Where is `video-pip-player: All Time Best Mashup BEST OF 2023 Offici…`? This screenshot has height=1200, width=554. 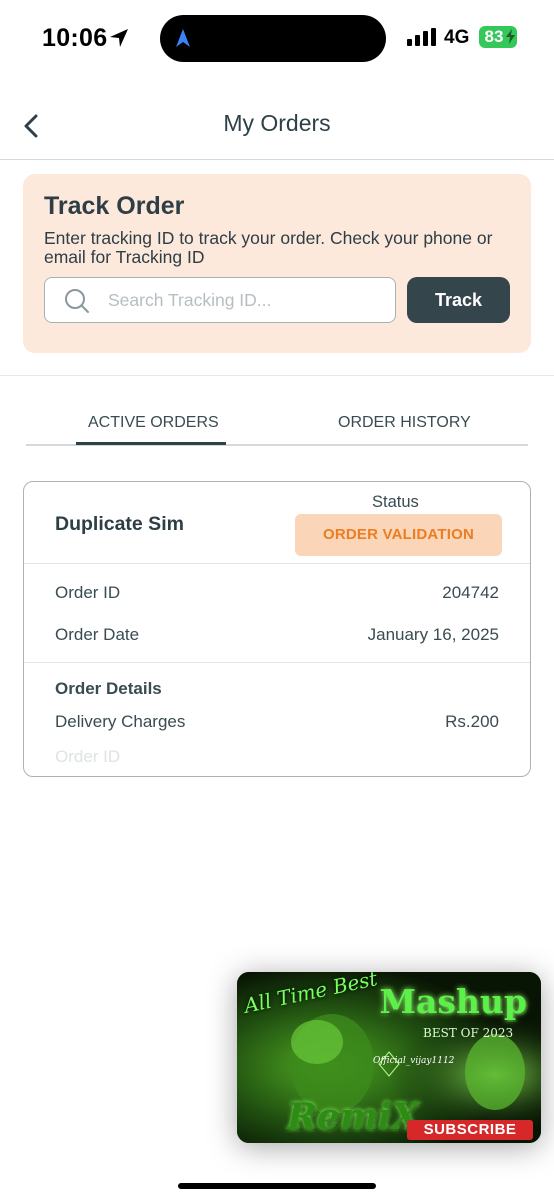
video-pip-player: All Time Best Mashup BEST OF 2023 Offici… is located at coordinates (389, 1057).